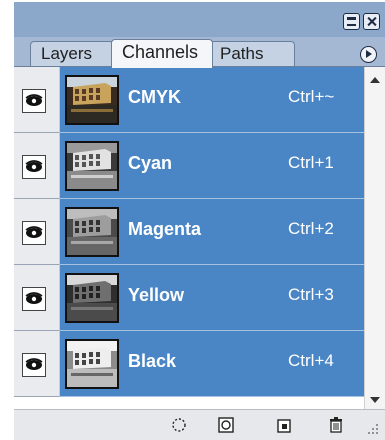 This screenshot has width=385, height=440. Describe the element at coordinates (336, 425) in the screenshot. I see `trash-icon` at that location.